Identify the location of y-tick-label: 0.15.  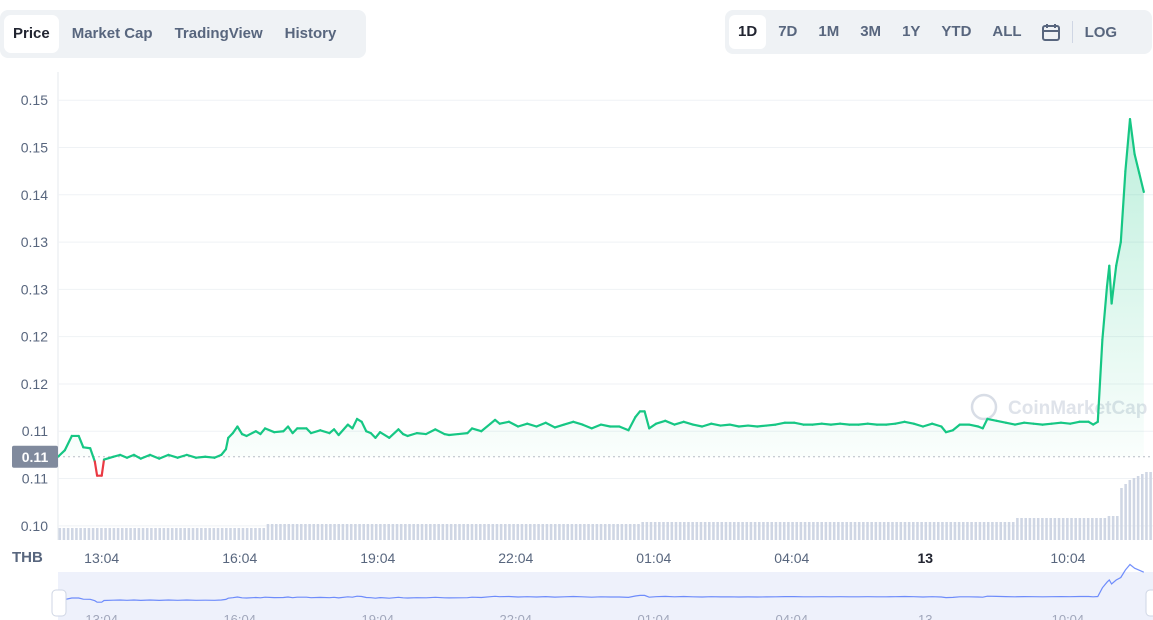
(34, 147).